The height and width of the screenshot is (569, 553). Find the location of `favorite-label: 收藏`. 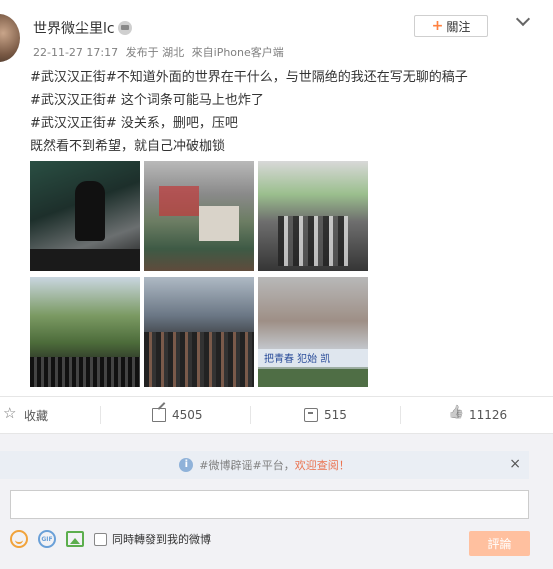

favorite-label: 收藏 is located at coordinates (36, 415).